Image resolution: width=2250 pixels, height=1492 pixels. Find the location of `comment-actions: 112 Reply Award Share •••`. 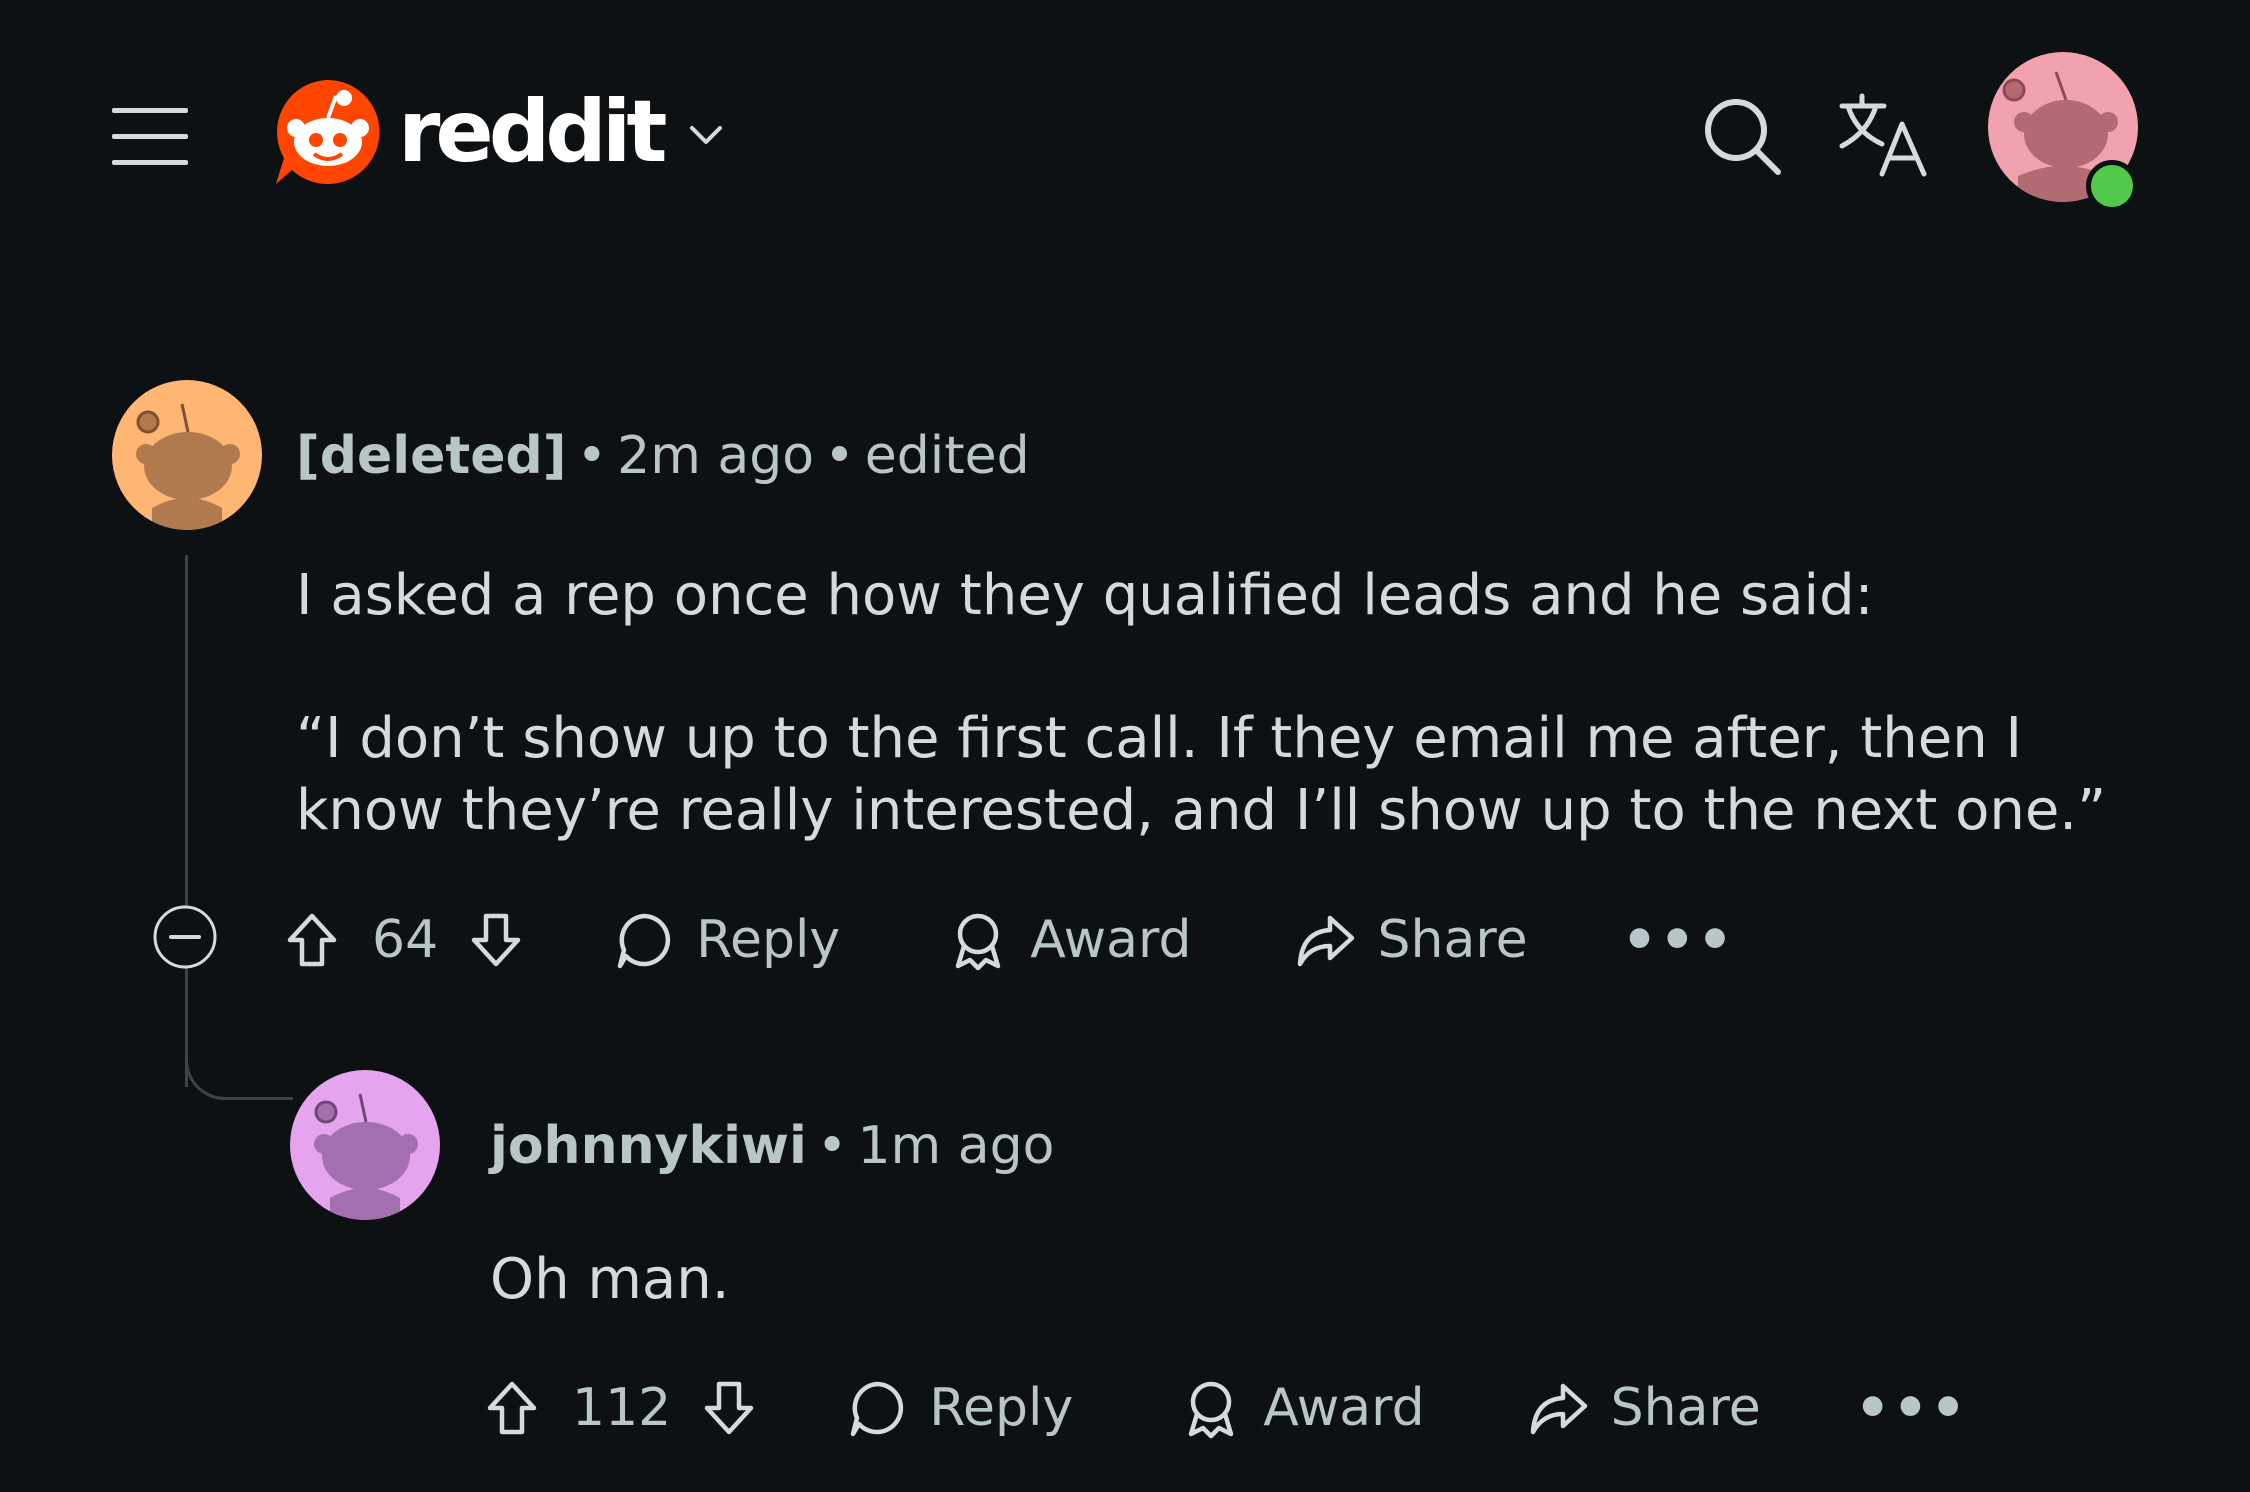

comment-actions: 112 Reply Award Share ••• is located at coordinates (1225, 1408).